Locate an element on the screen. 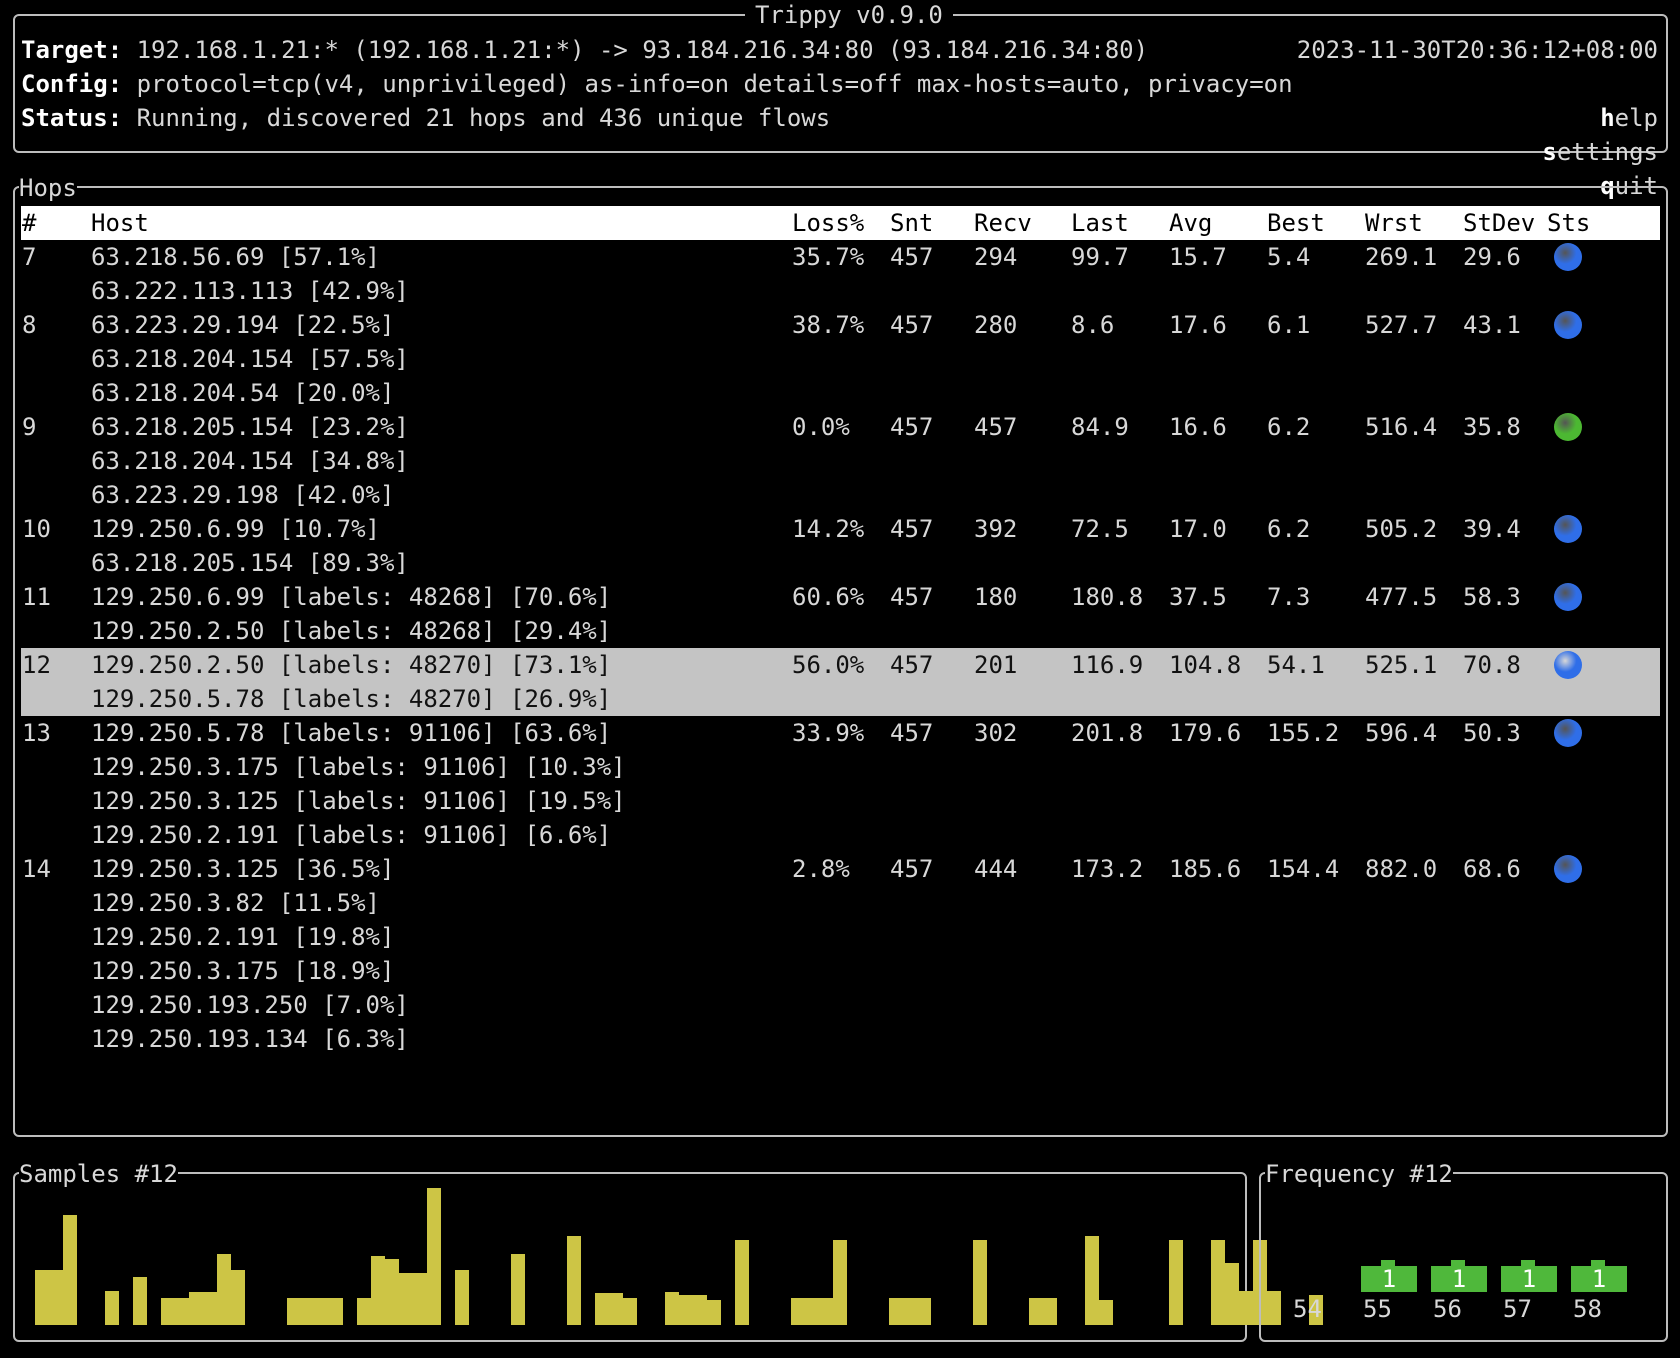  col-loss: Loss% is located at coordinates (828, 223).